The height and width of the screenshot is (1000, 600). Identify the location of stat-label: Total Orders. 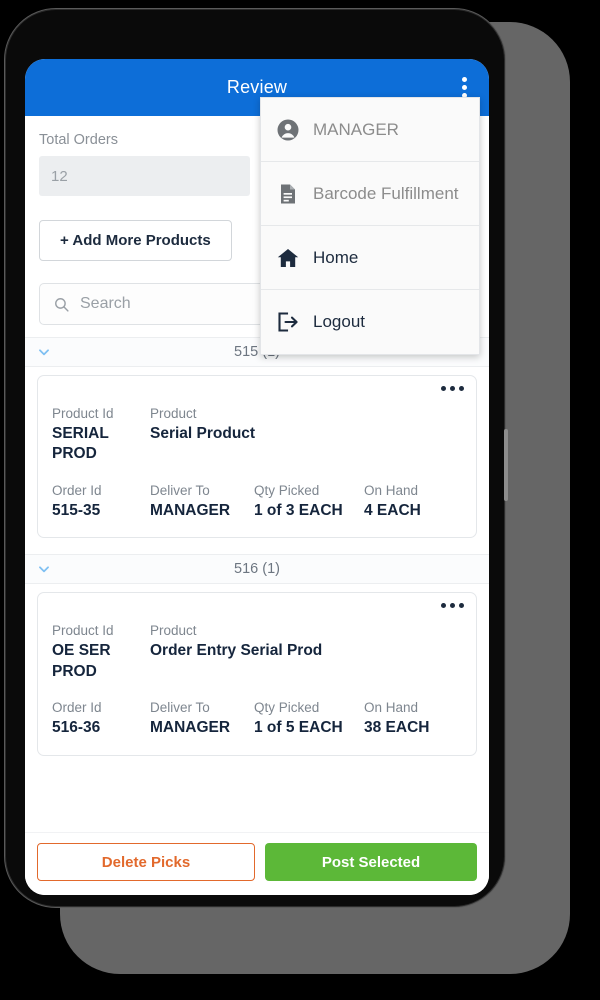
(78, 140).